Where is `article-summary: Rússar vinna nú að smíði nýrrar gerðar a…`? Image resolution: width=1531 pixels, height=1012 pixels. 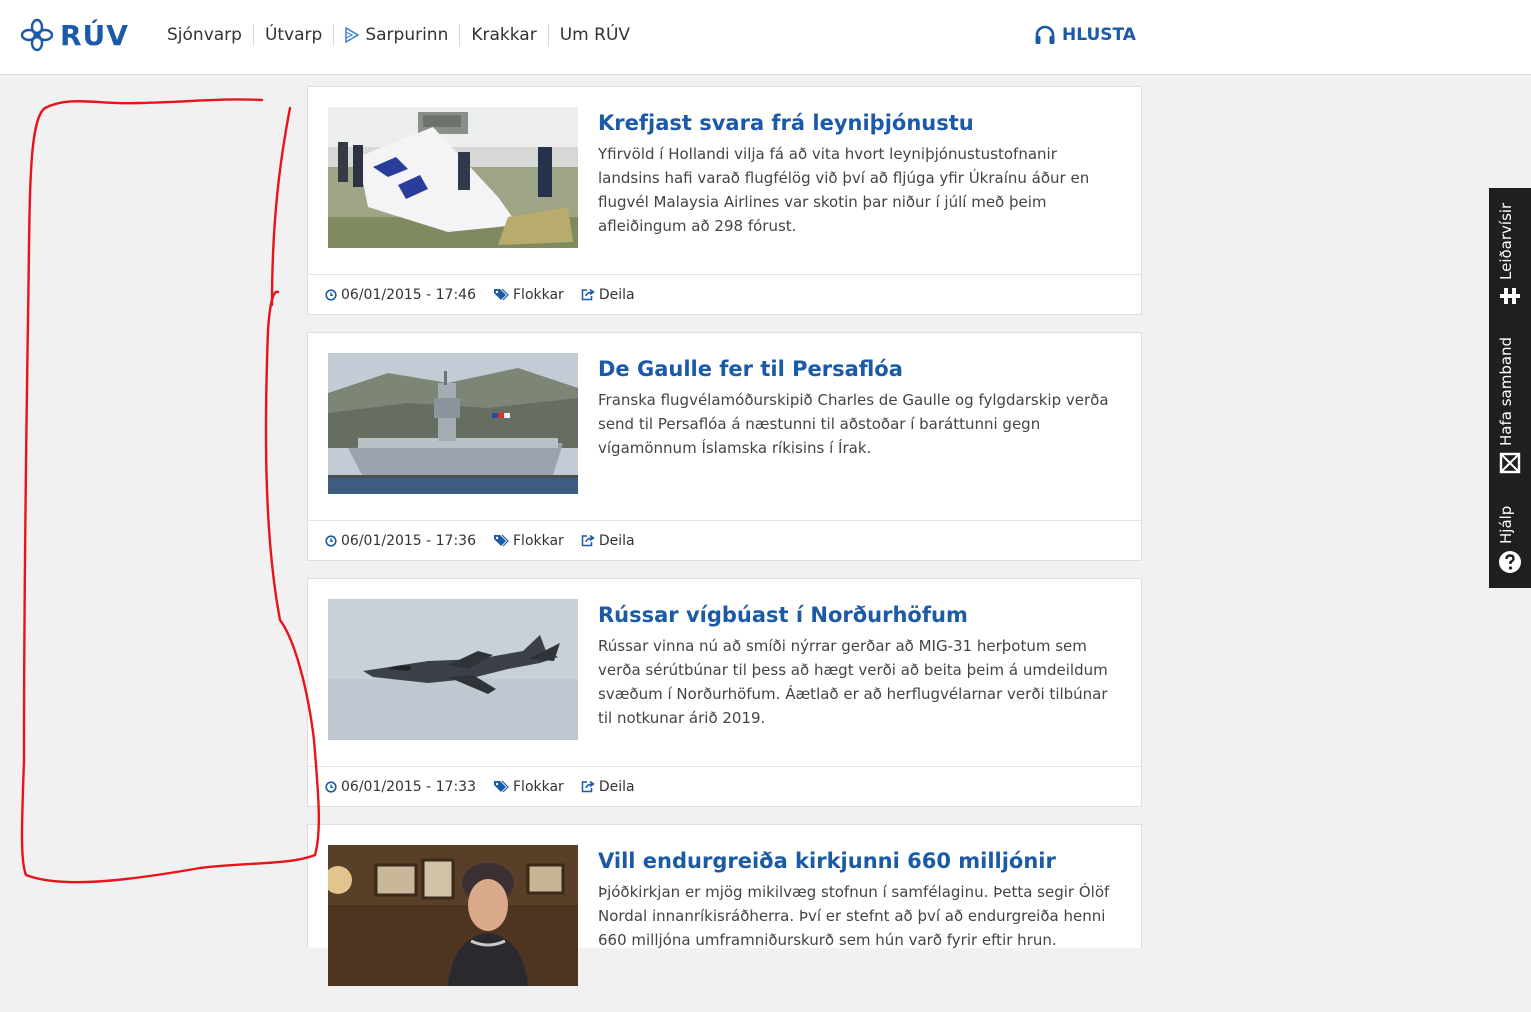
article-summary: Rússar vinna nú að smíði nýrrar gerðar a… is located at coordinates (853, 682).